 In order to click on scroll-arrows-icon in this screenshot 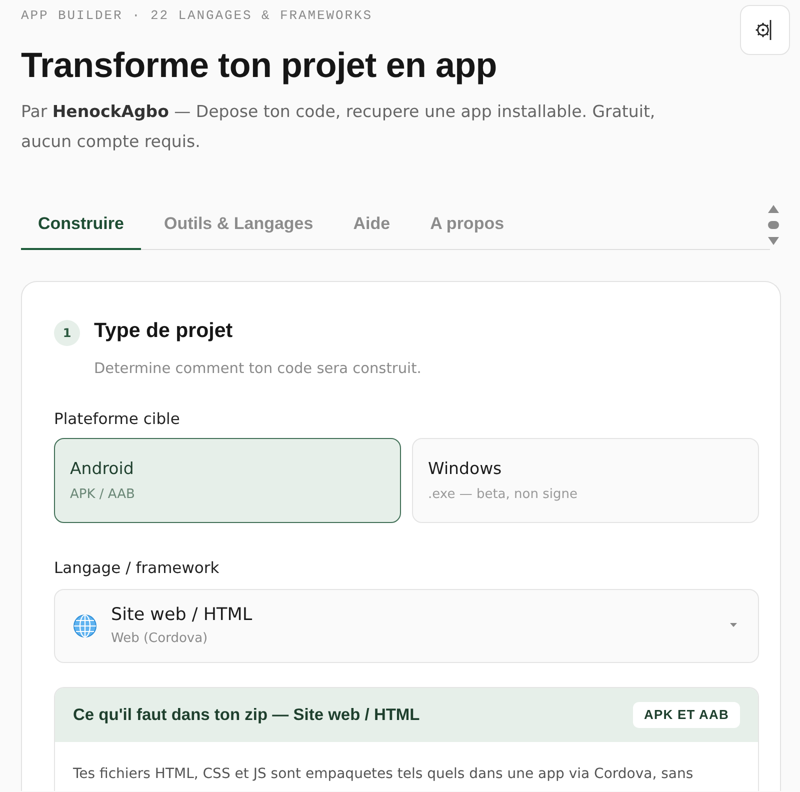, I will do `click(773, 225)`.